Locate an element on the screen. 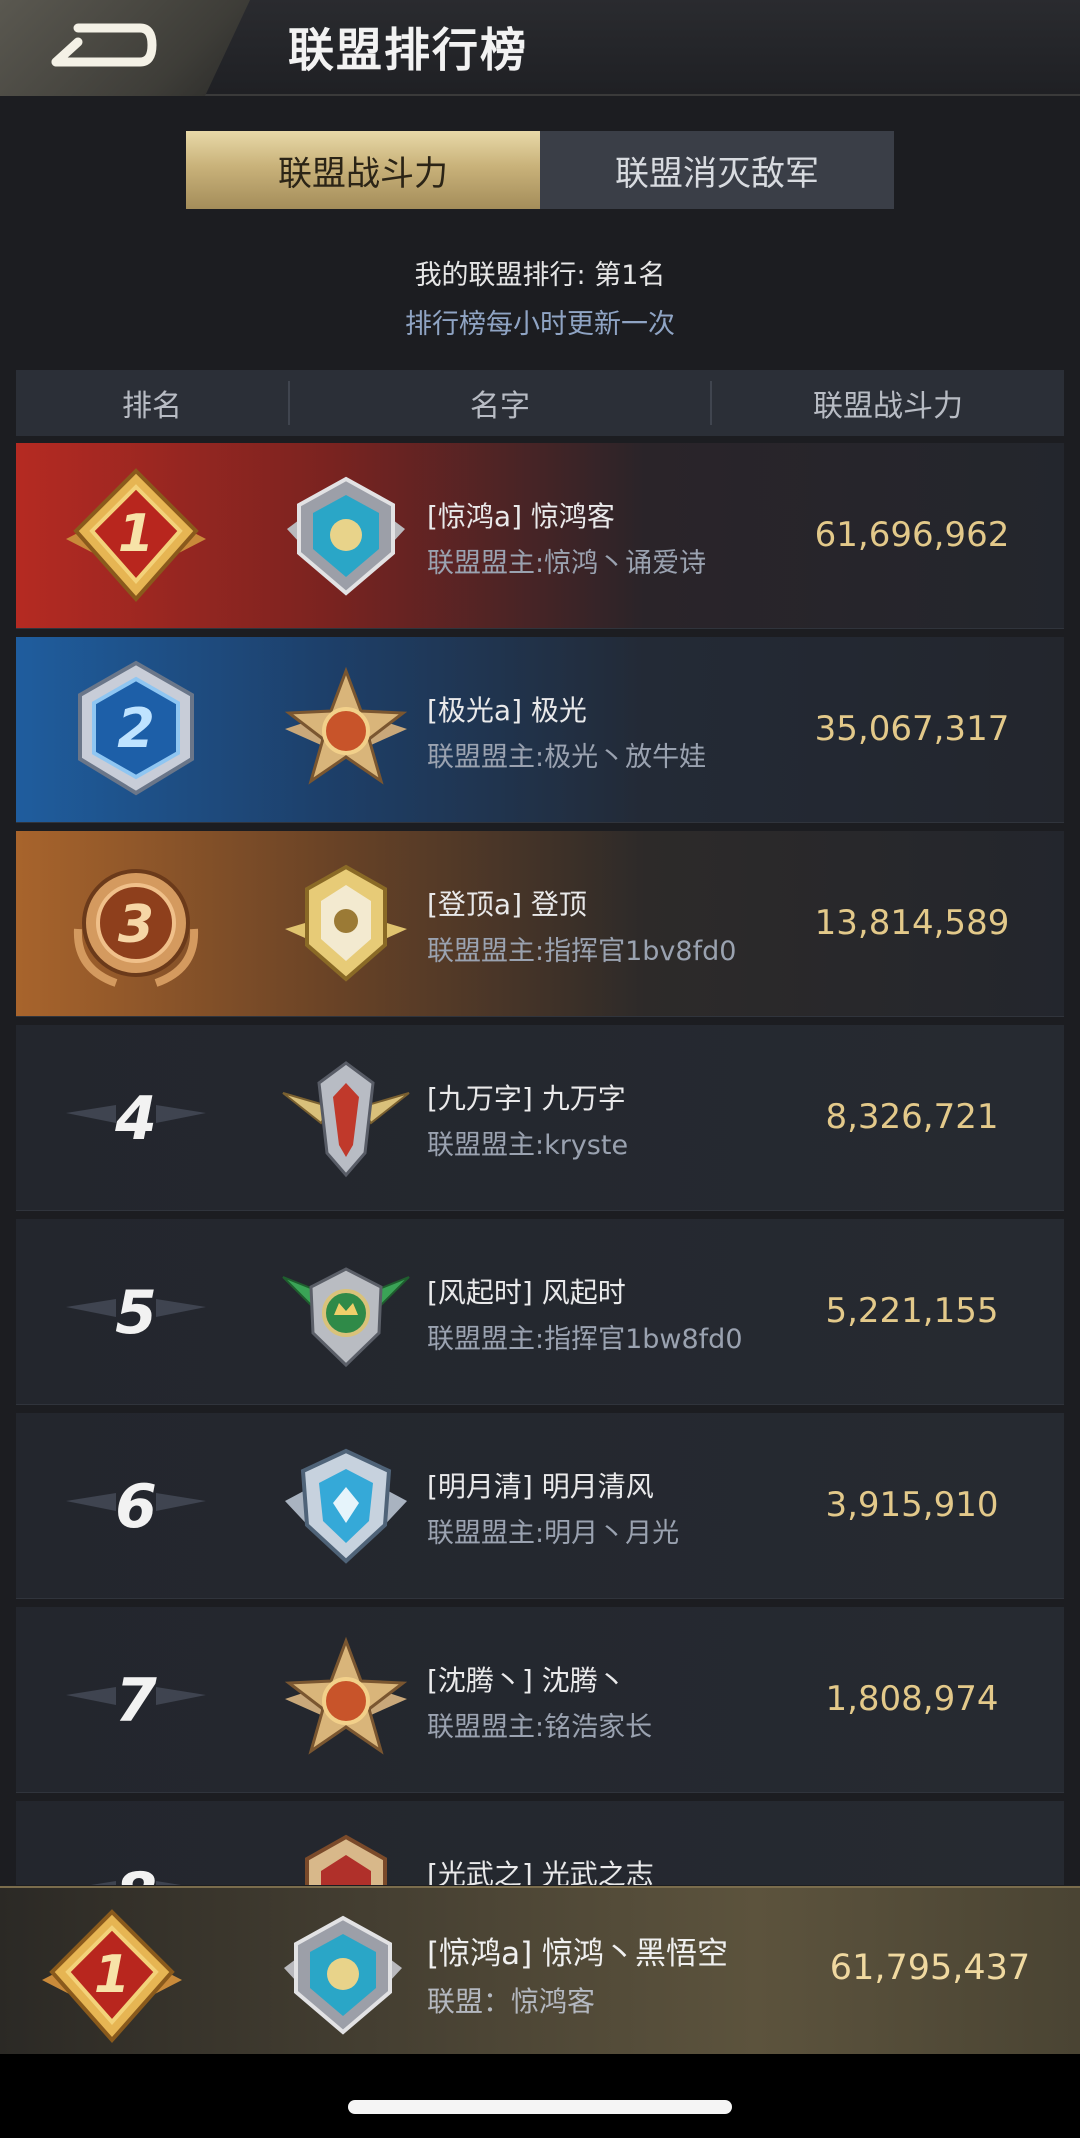 This screenshot has width=1080, height=2138. gold-wings-blade-emblem-icon is located at coordinates (346, 1119).